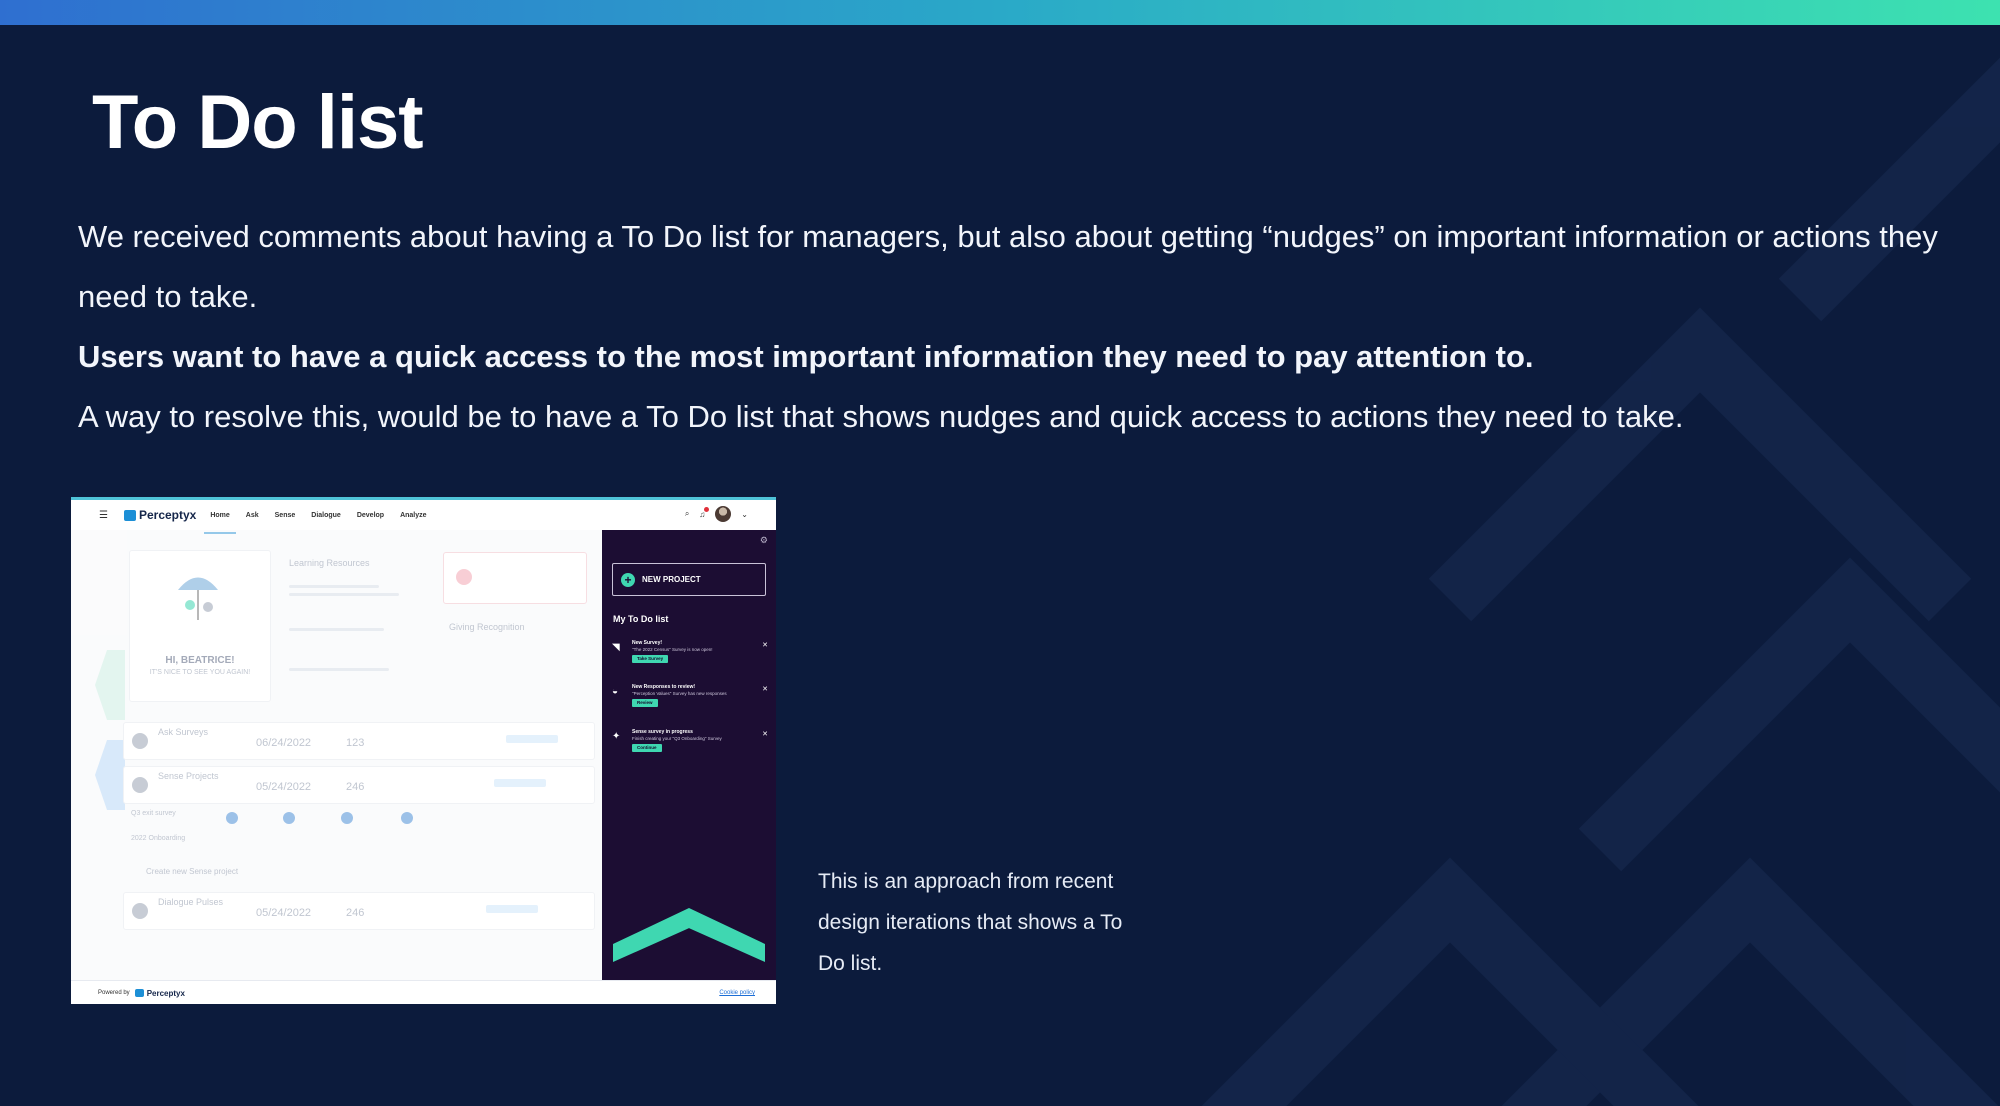 This screenshot has height=1106, width=2000. Describe the element at coordinates (723, 514) in the screenshot. I see `avatar` at that location.